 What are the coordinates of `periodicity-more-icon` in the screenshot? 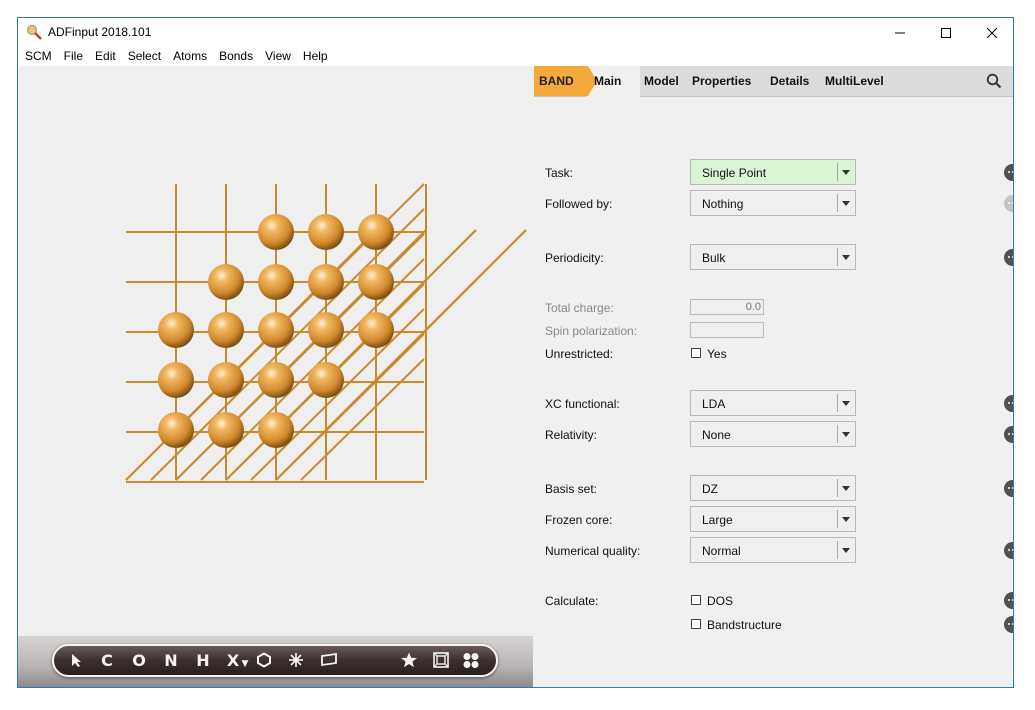 It's located at (1008, 257).